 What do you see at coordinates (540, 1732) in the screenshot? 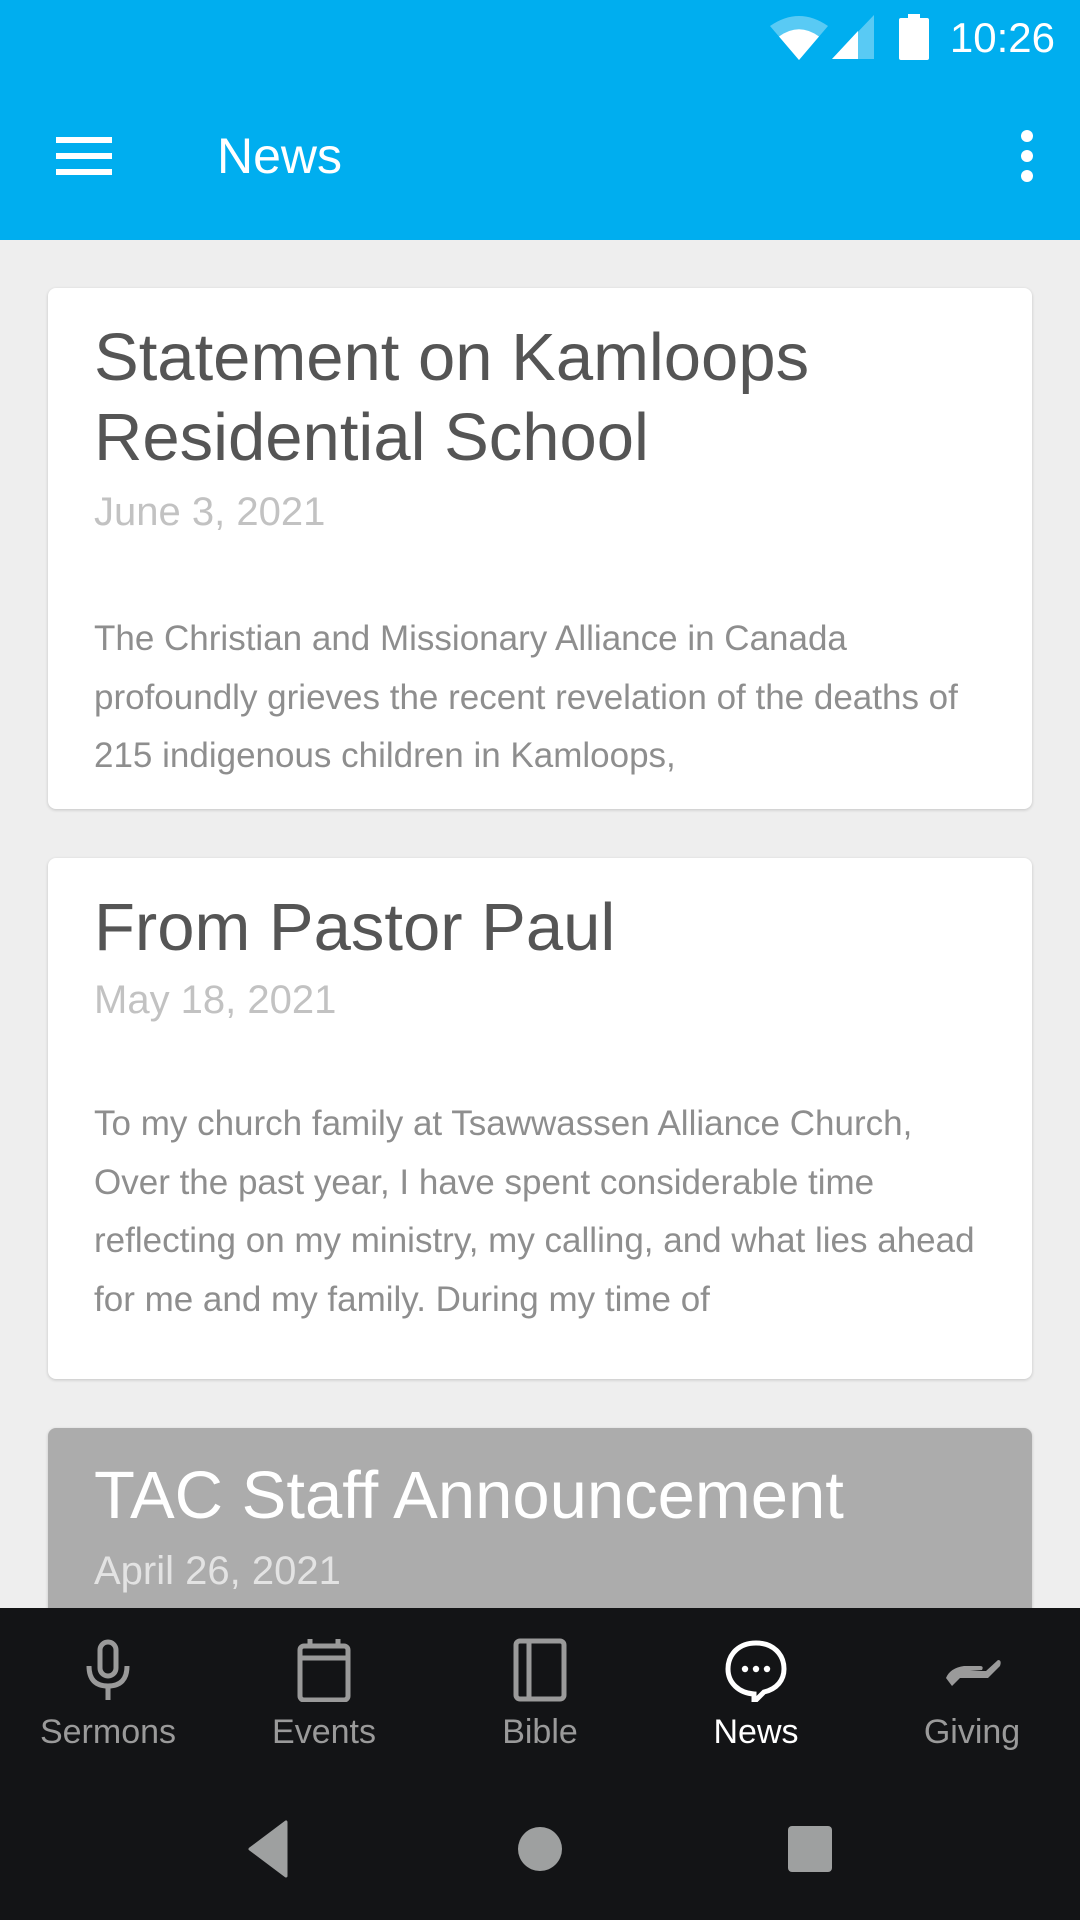
I see `nav-label: Bible` at bounding box center [540, 1732].